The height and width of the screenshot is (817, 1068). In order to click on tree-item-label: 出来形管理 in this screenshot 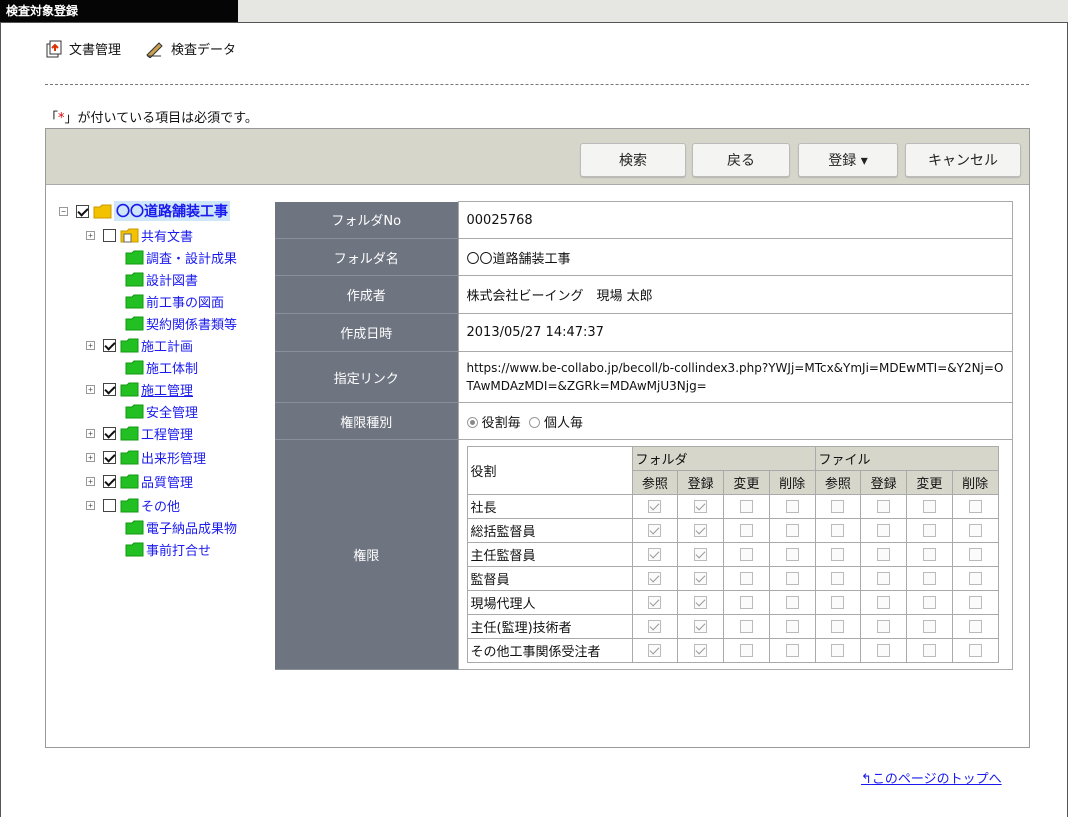, I will do `click(173, 457)`.